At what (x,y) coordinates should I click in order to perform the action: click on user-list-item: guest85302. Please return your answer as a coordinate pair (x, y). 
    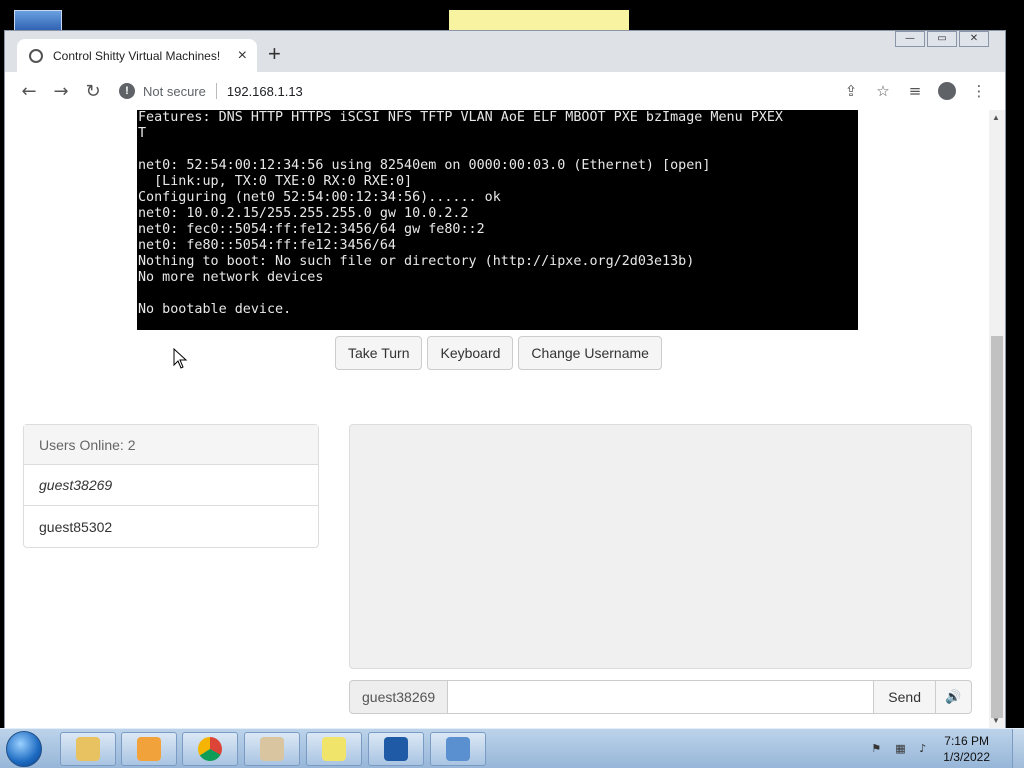
    Looking at the image, I should click on (76, 526).